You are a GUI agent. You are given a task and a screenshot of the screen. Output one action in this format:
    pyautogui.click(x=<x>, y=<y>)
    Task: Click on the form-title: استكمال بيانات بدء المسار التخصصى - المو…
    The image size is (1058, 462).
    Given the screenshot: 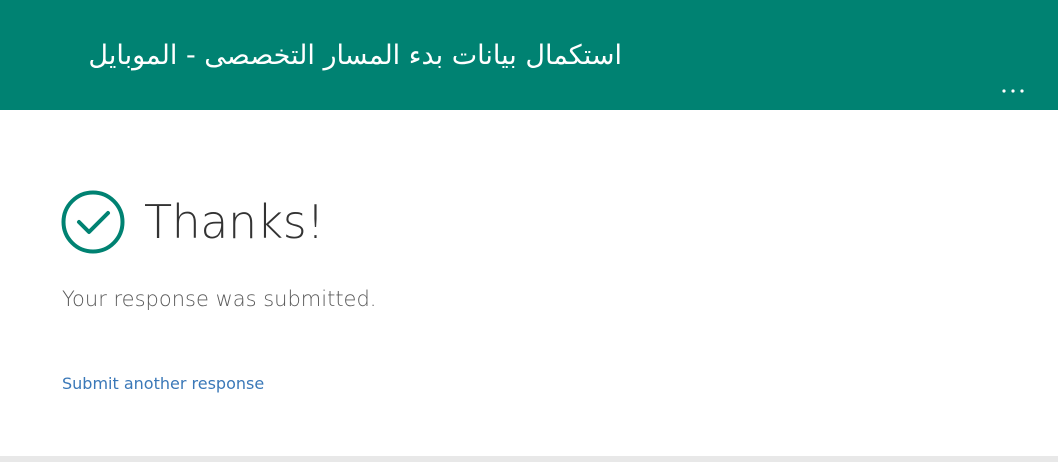 What is the action you would take?
    pyautogui.click(x=355, y=55)
    